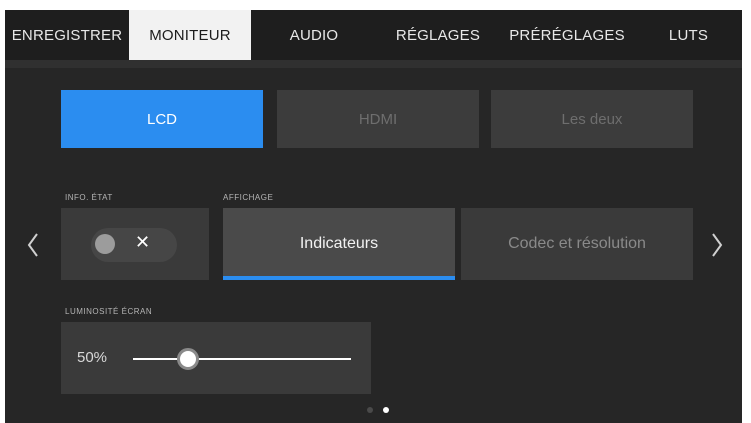  I want to click on tab-reglages: RÉGLAGES, so click(438, 35).